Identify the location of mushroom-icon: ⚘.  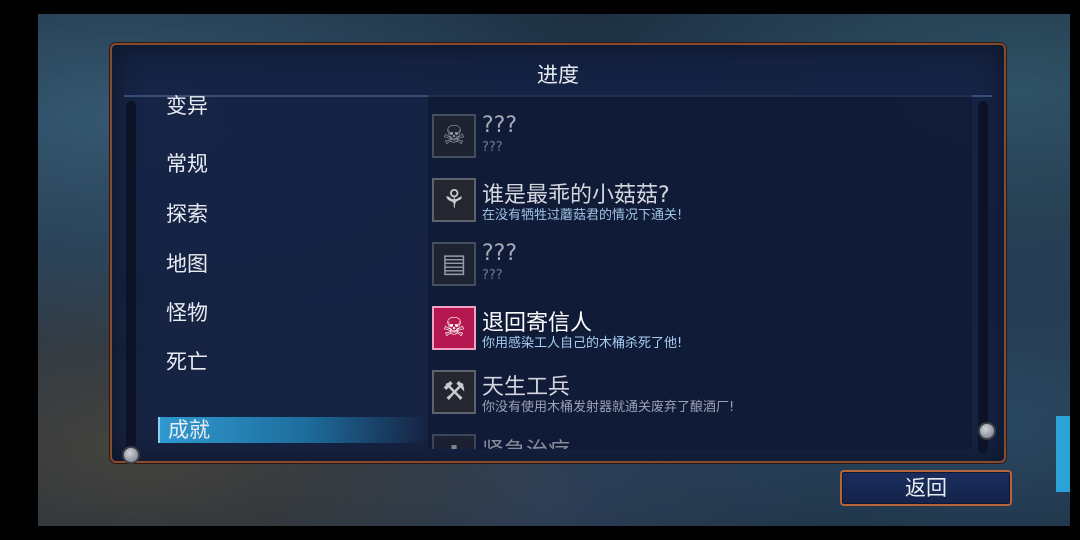
(454, 200).